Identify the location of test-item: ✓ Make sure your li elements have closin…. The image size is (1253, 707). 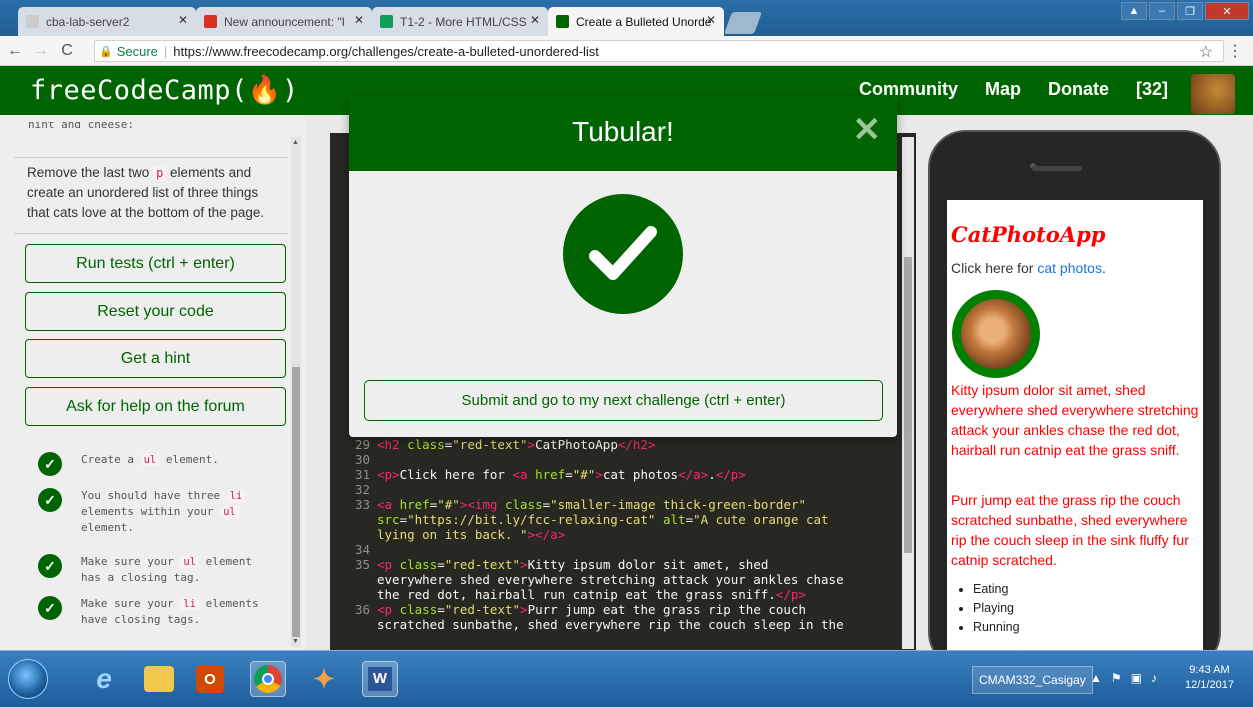
(154, 612).